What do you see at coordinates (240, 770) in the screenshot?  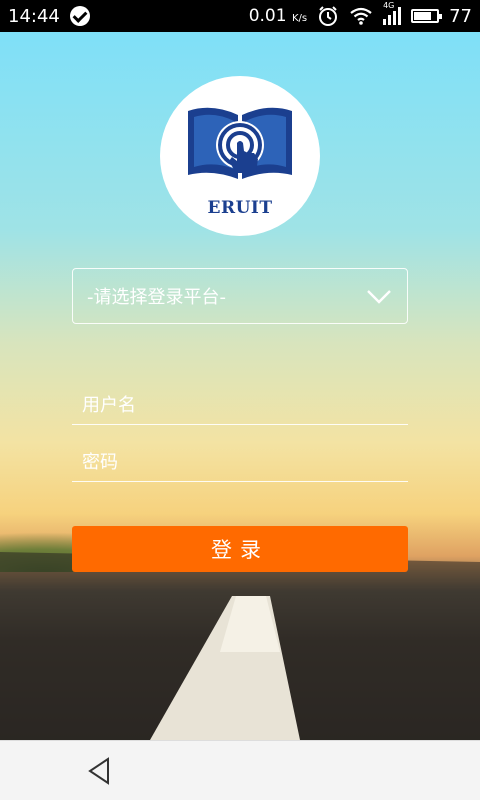 I see `navigation-bar` at bounding box center [240, 770].